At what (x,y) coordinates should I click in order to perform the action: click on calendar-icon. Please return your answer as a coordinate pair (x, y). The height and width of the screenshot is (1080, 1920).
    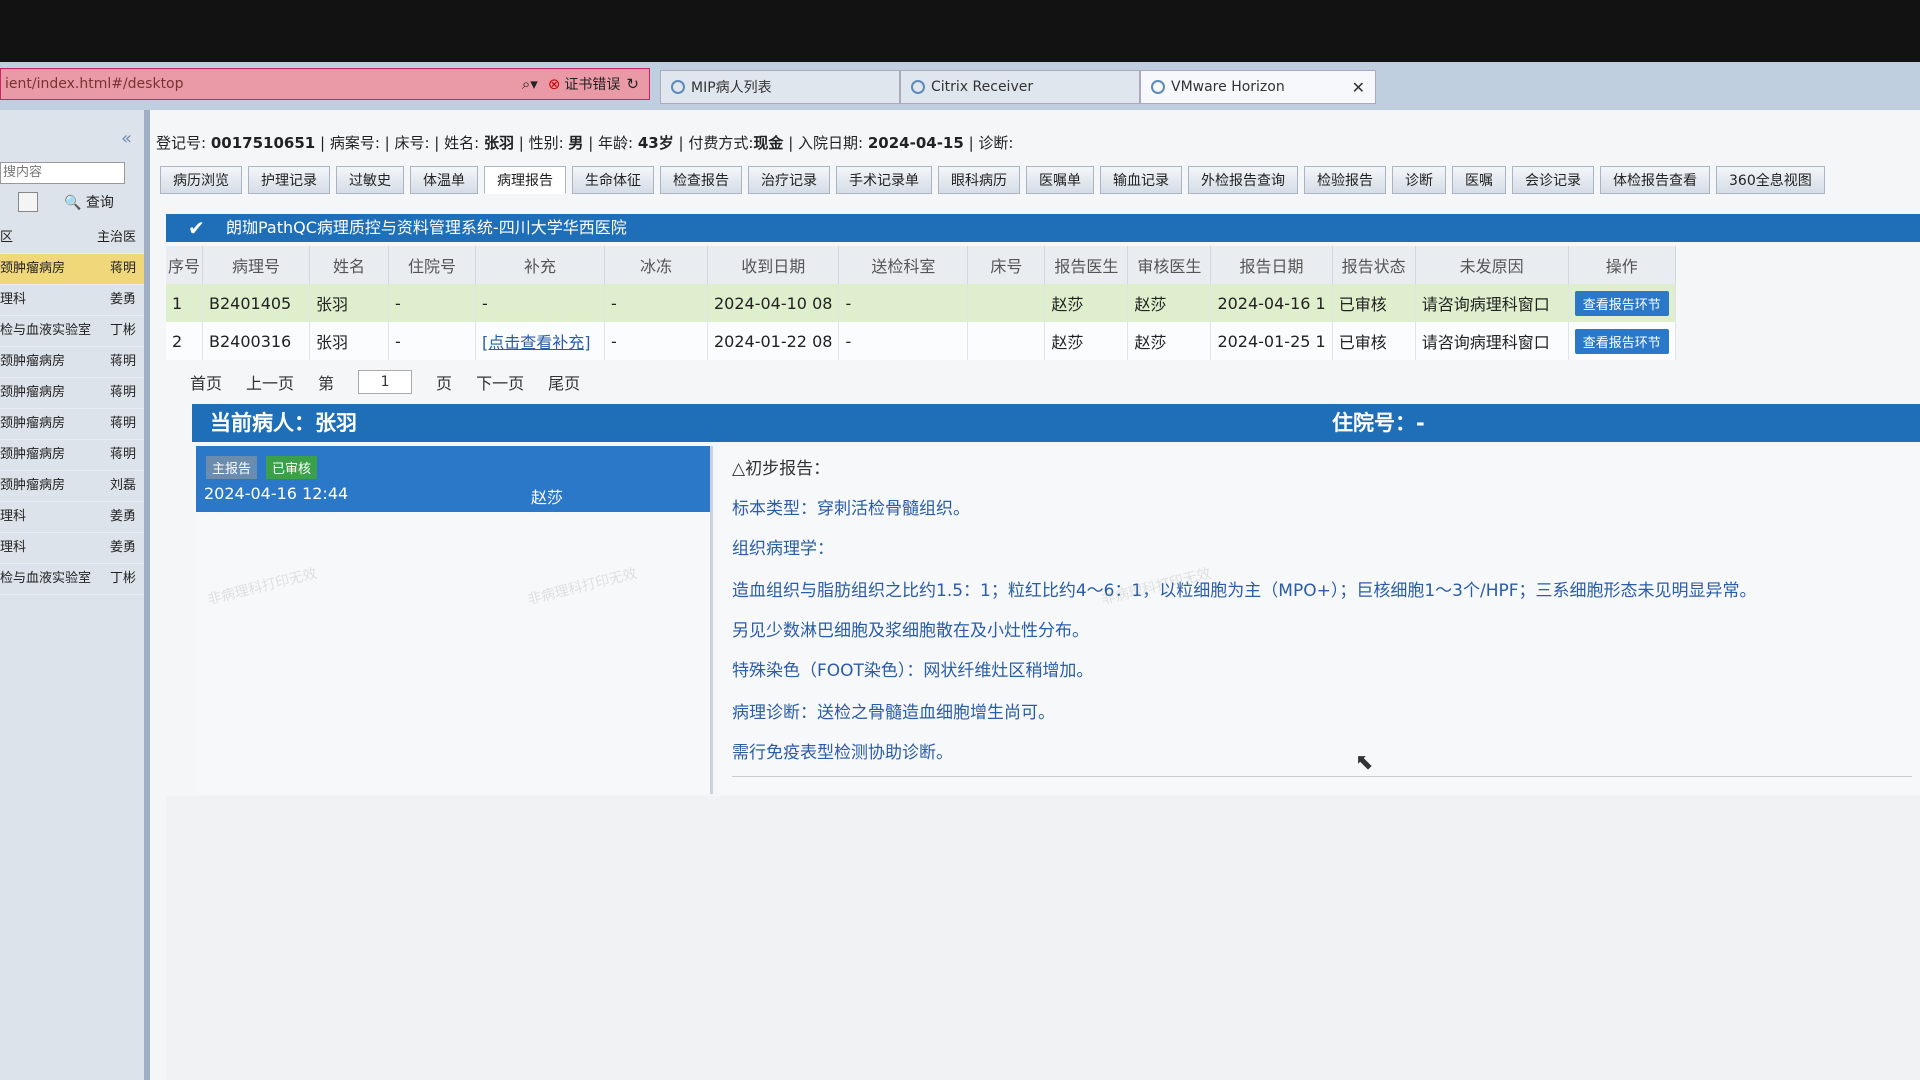
    Looking at the image, I should click on (28, 202).